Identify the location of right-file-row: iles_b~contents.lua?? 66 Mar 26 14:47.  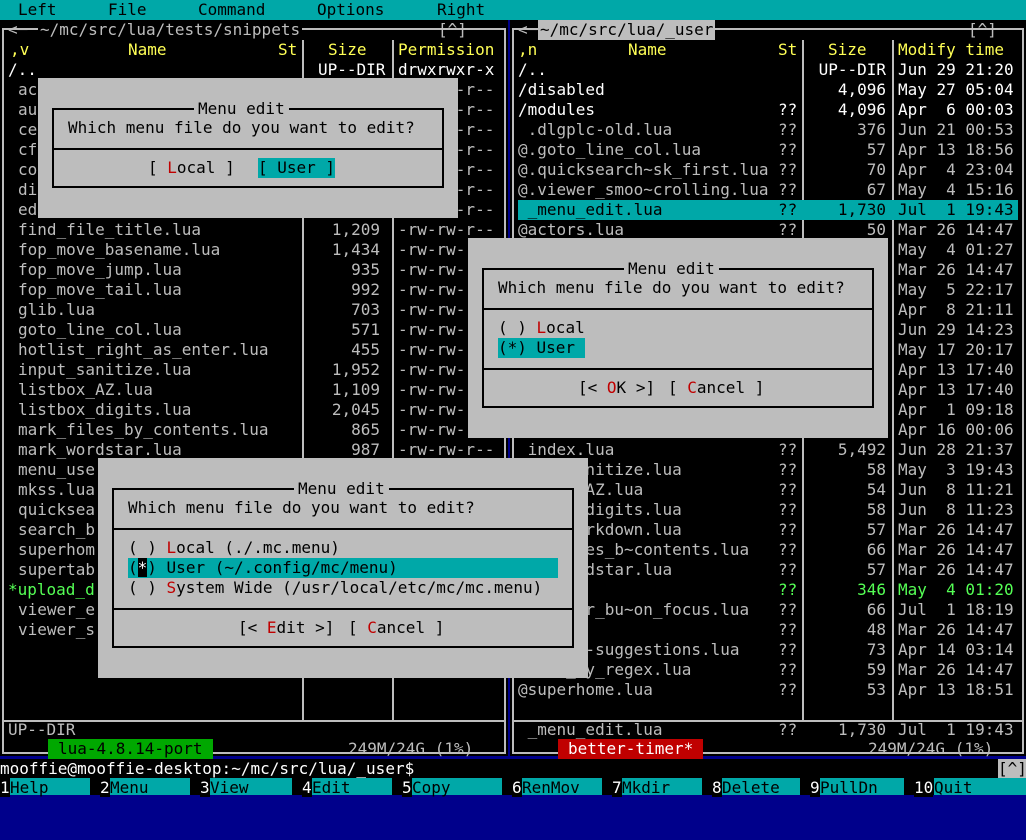
(768, 550).